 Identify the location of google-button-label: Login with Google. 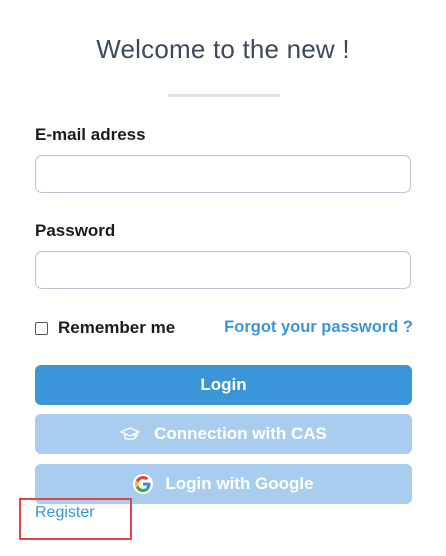
(239, 483).